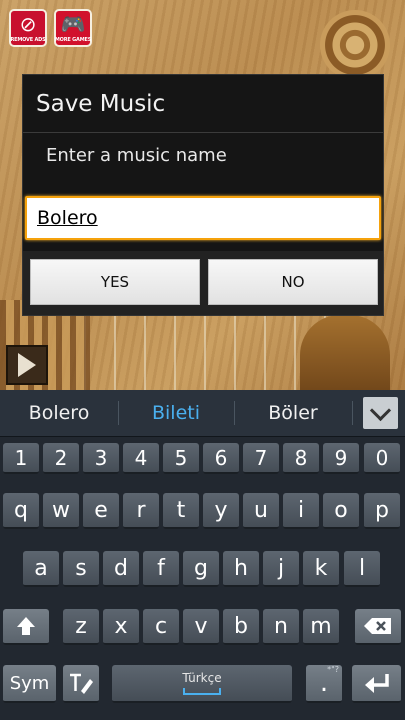 The width and height of the screenshot is (405, 720). What do you see at coordinates (221, 511) in the screenshot?
I see `key-y: y` at bounding box center [221, 511].